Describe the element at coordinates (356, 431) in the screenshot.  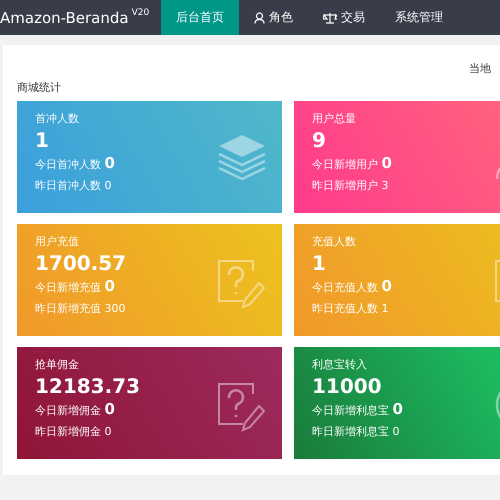
I see `yesterday-stat: 昨日新增利息宝 0` at that location.